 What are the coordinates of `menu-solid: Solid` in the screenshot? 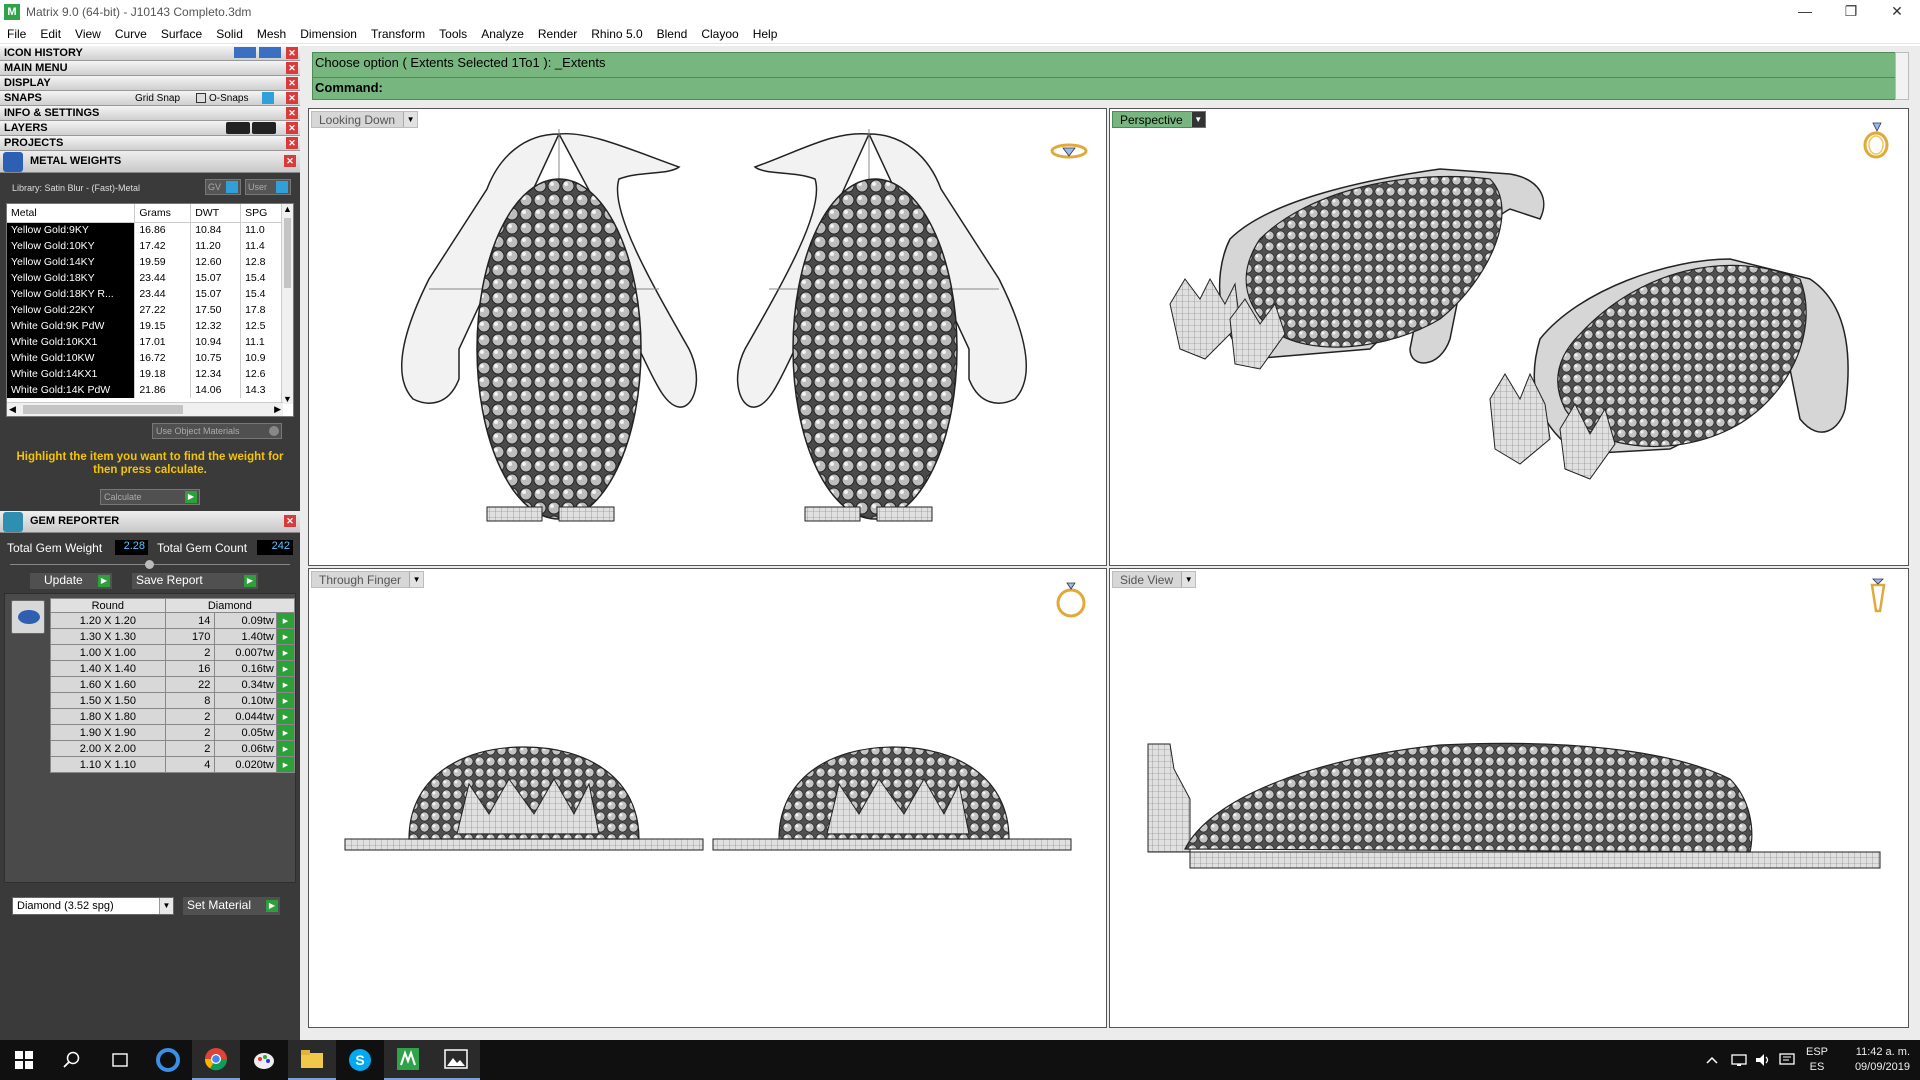 It's located at (229, 34).